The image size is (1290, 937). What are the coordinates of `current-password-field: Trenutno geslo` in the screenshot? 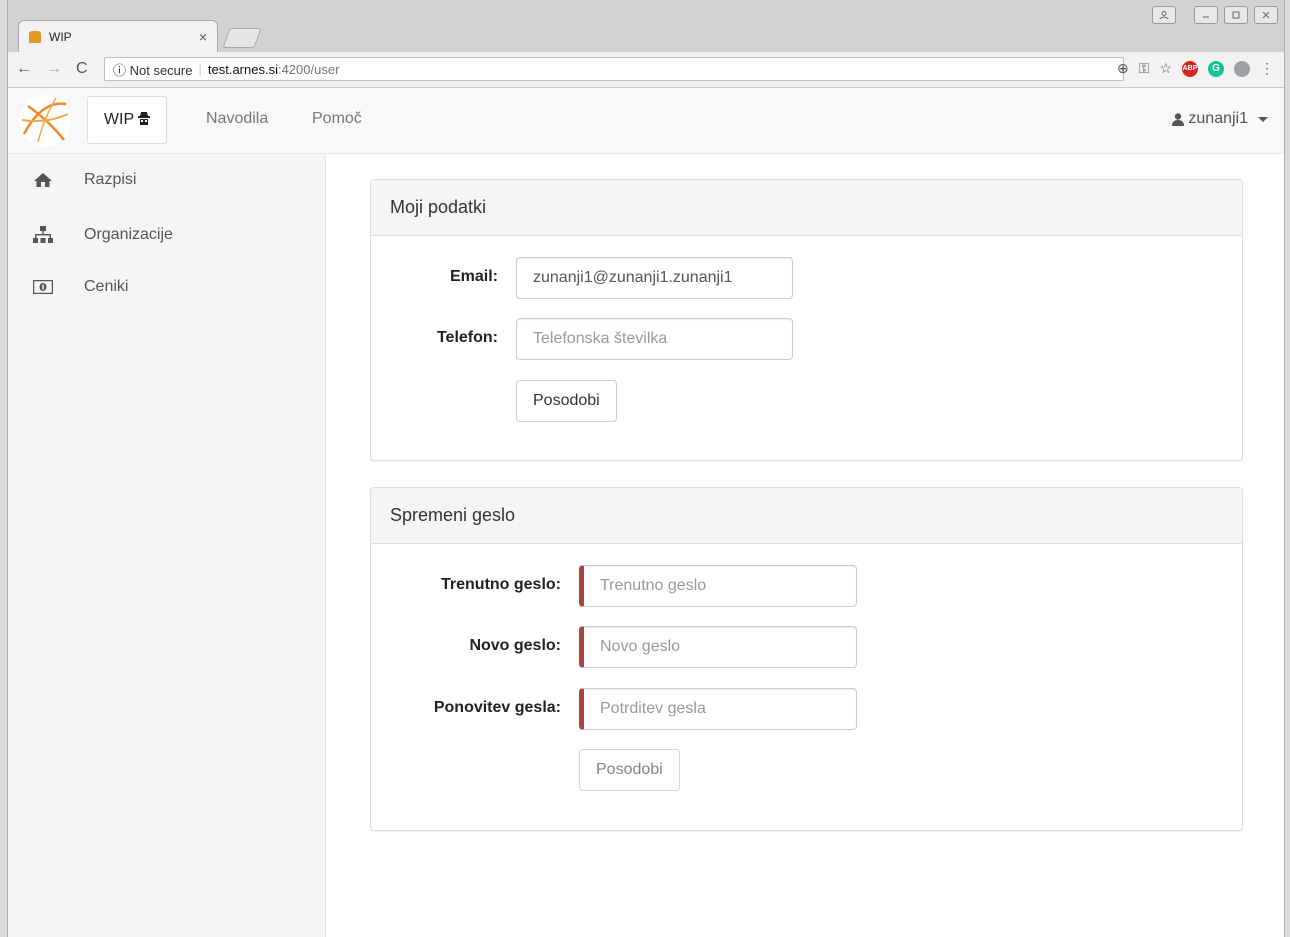 It's located at (718, 586).